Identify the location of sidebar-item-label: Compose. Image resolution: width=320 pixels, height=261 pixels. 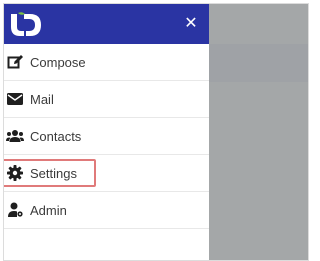
(58, 62).